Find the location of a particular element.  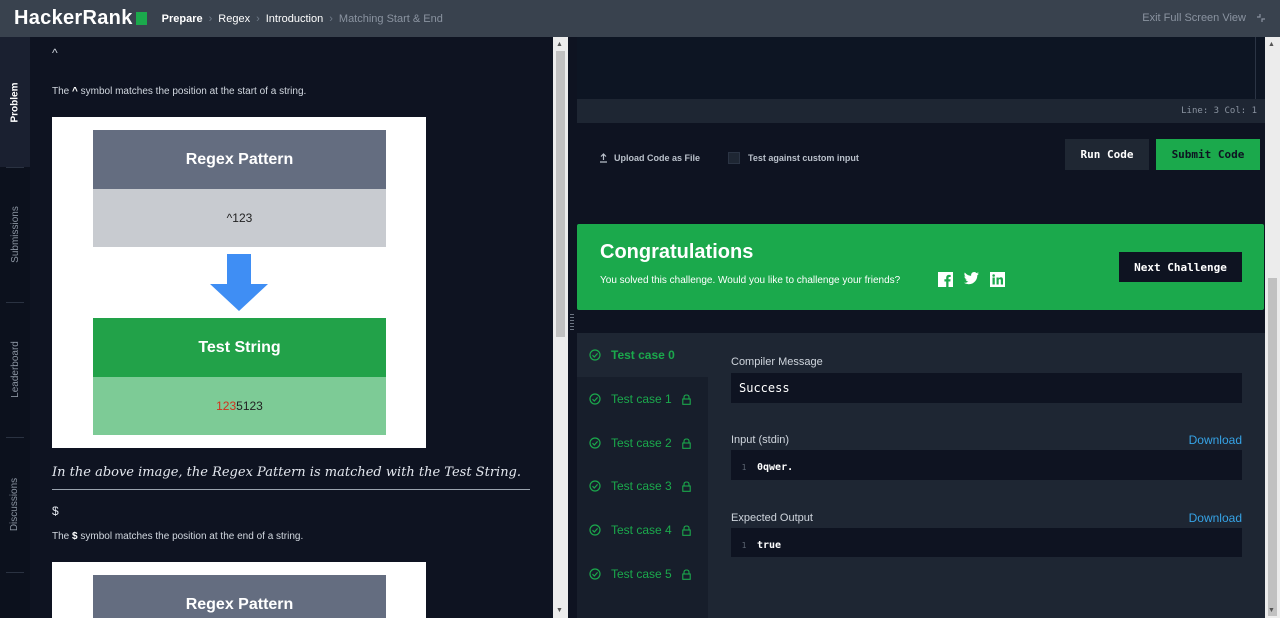

breadcrumb-introduction: Introduction is located at coordinates (294, 19).